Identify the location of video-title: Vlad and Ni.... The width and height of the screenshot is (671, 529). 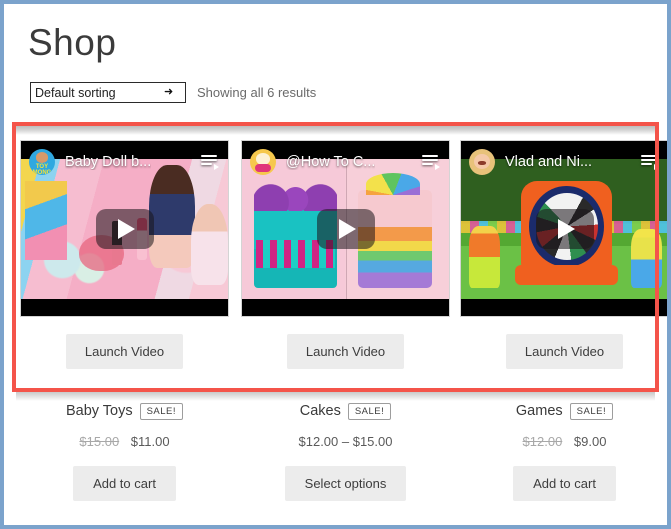
(548, 162).